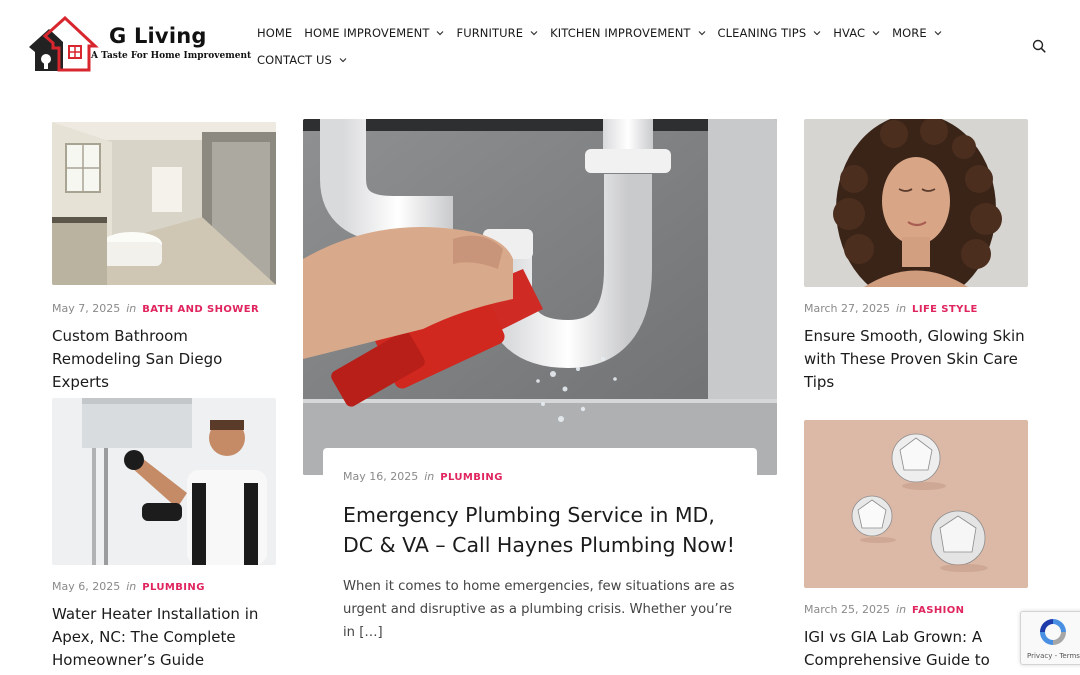 This screenshot has width=1080, height=675. I want to click on site-tagline: A Taste For Home Improvement, so click(171, 56).